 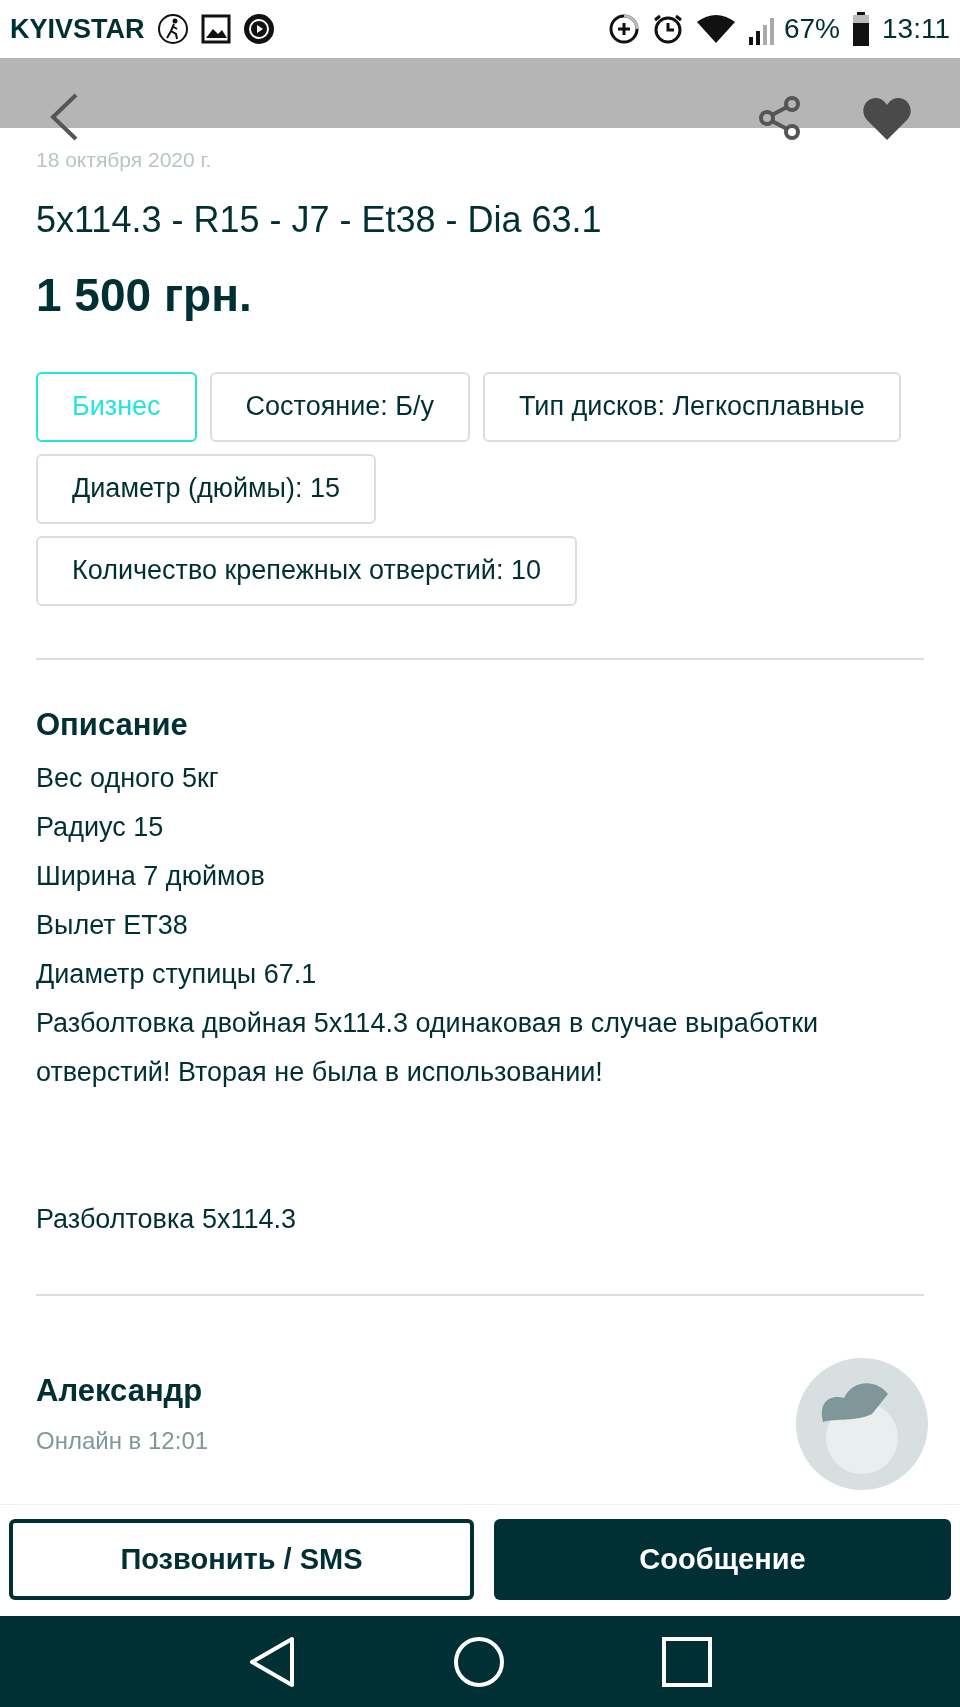 What do you see at coordinates (479, 1661) in the screenshot?
I see `home-icon` at bounding box center [479, 1661].